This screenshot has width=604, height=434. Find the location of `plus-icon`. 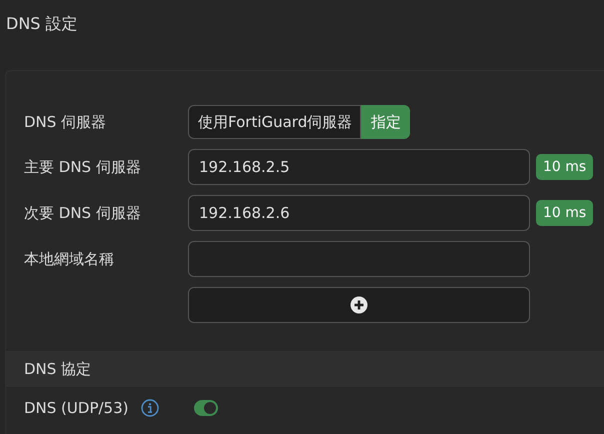

plus-icon is located at coordinates (359, 305).